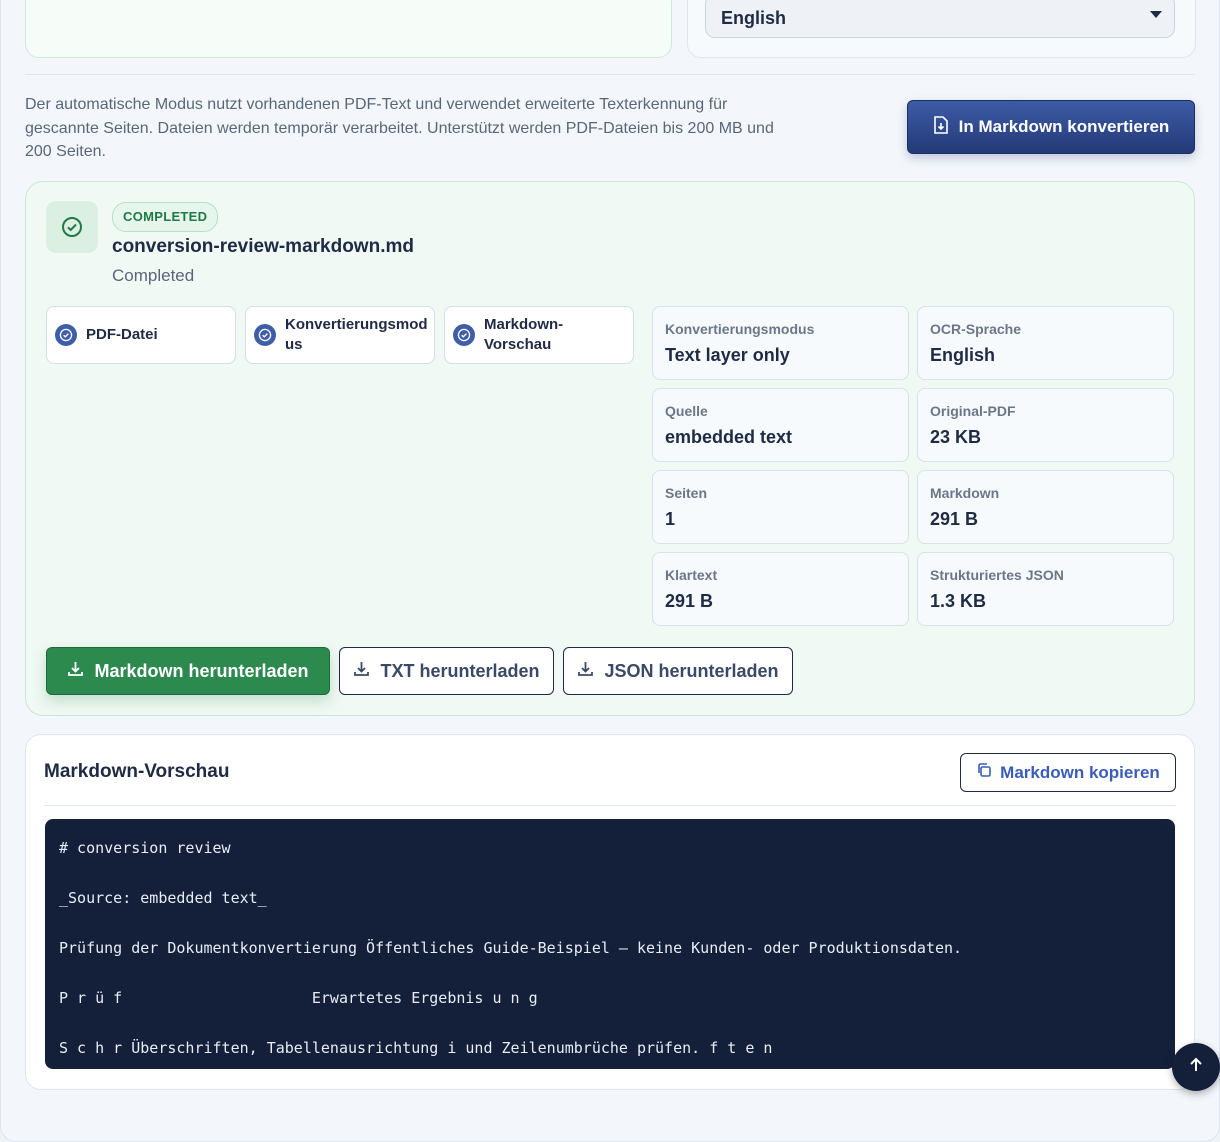  Describe the element at coordinates (780, 507) in the screenshot. I see `meta-pages: Seiten 1` at that location.